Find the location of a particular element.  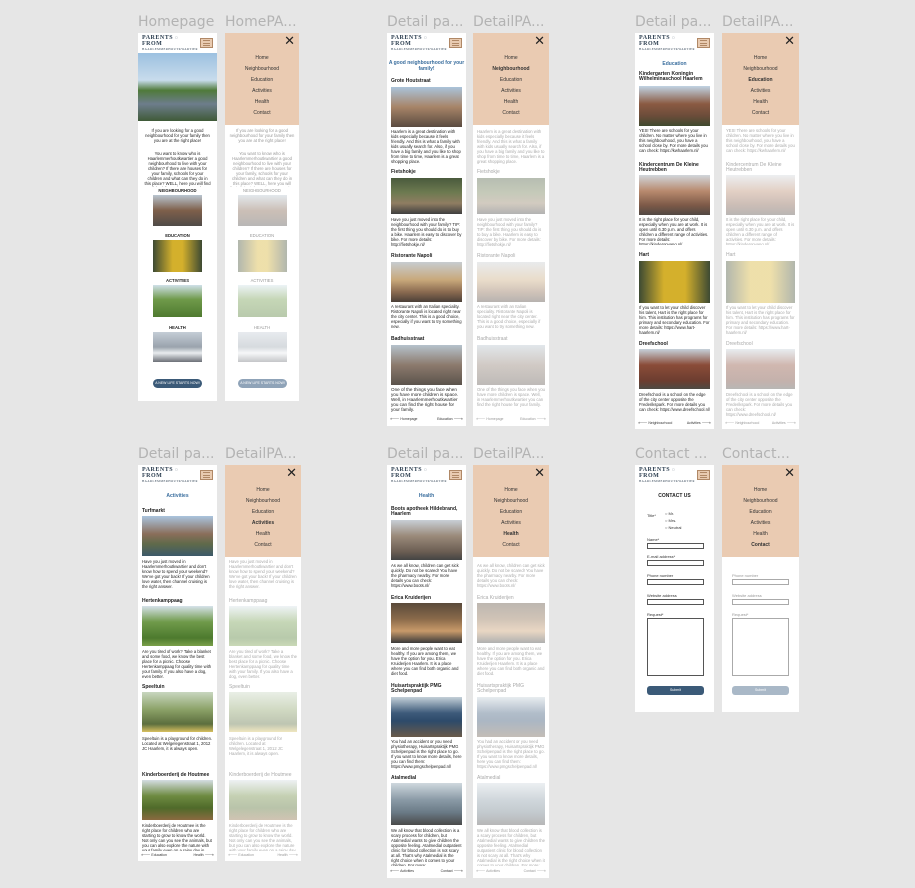

section-activities: ACTIVITIES is located at coordinates (177, 280).